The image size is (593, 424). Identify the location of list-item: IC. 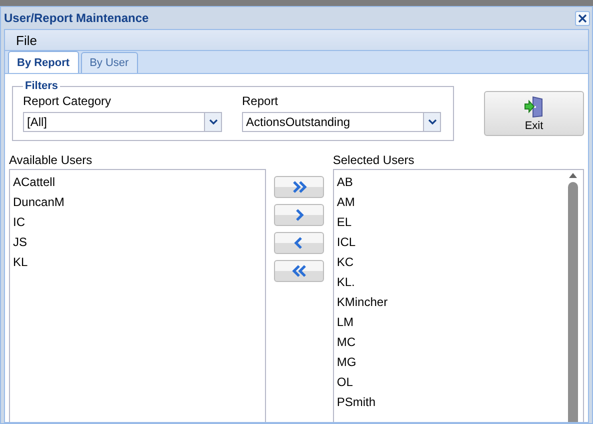
(138, 222).